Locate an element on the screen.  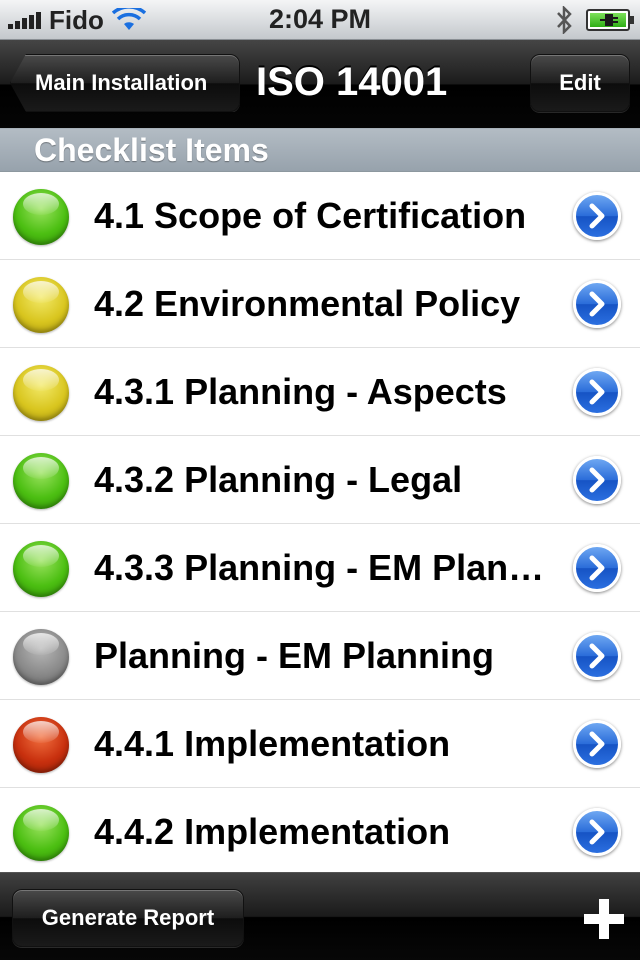
list-item-label: 4.1 Scope of Certification is located at coordinates (310, 215).